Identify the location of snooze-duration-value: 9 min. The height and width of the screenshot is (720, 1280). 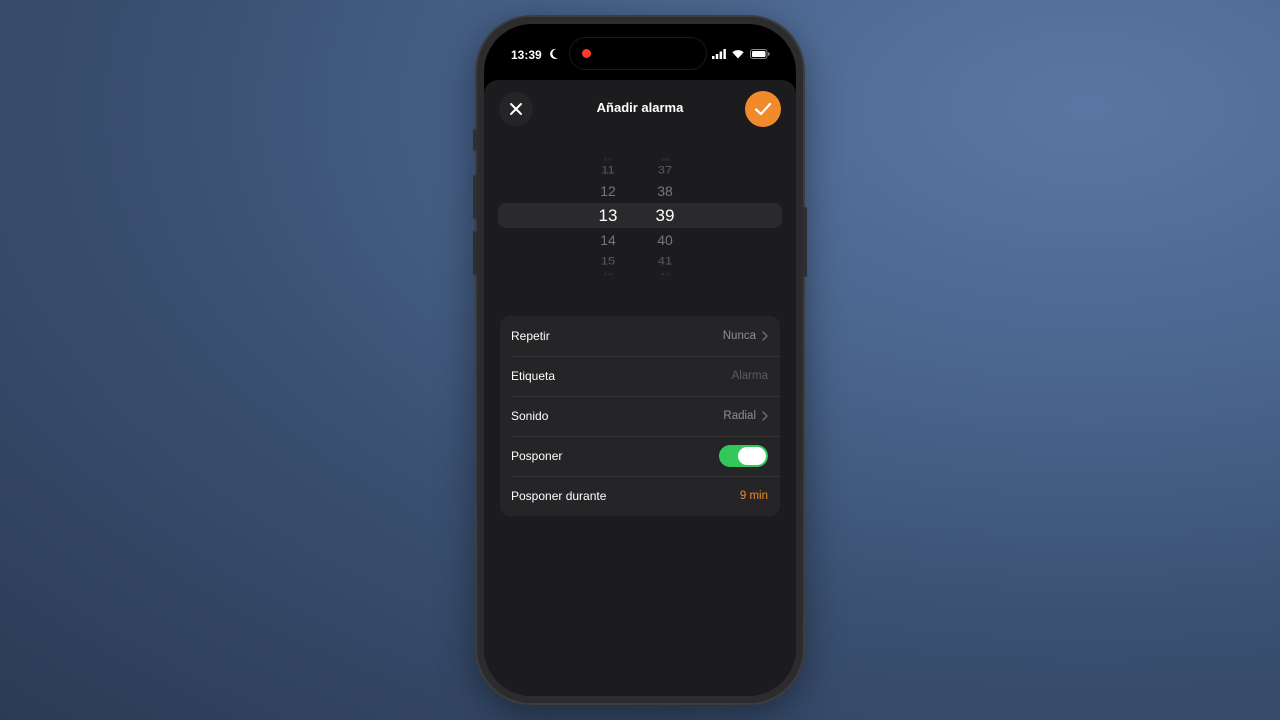
(753, 496).